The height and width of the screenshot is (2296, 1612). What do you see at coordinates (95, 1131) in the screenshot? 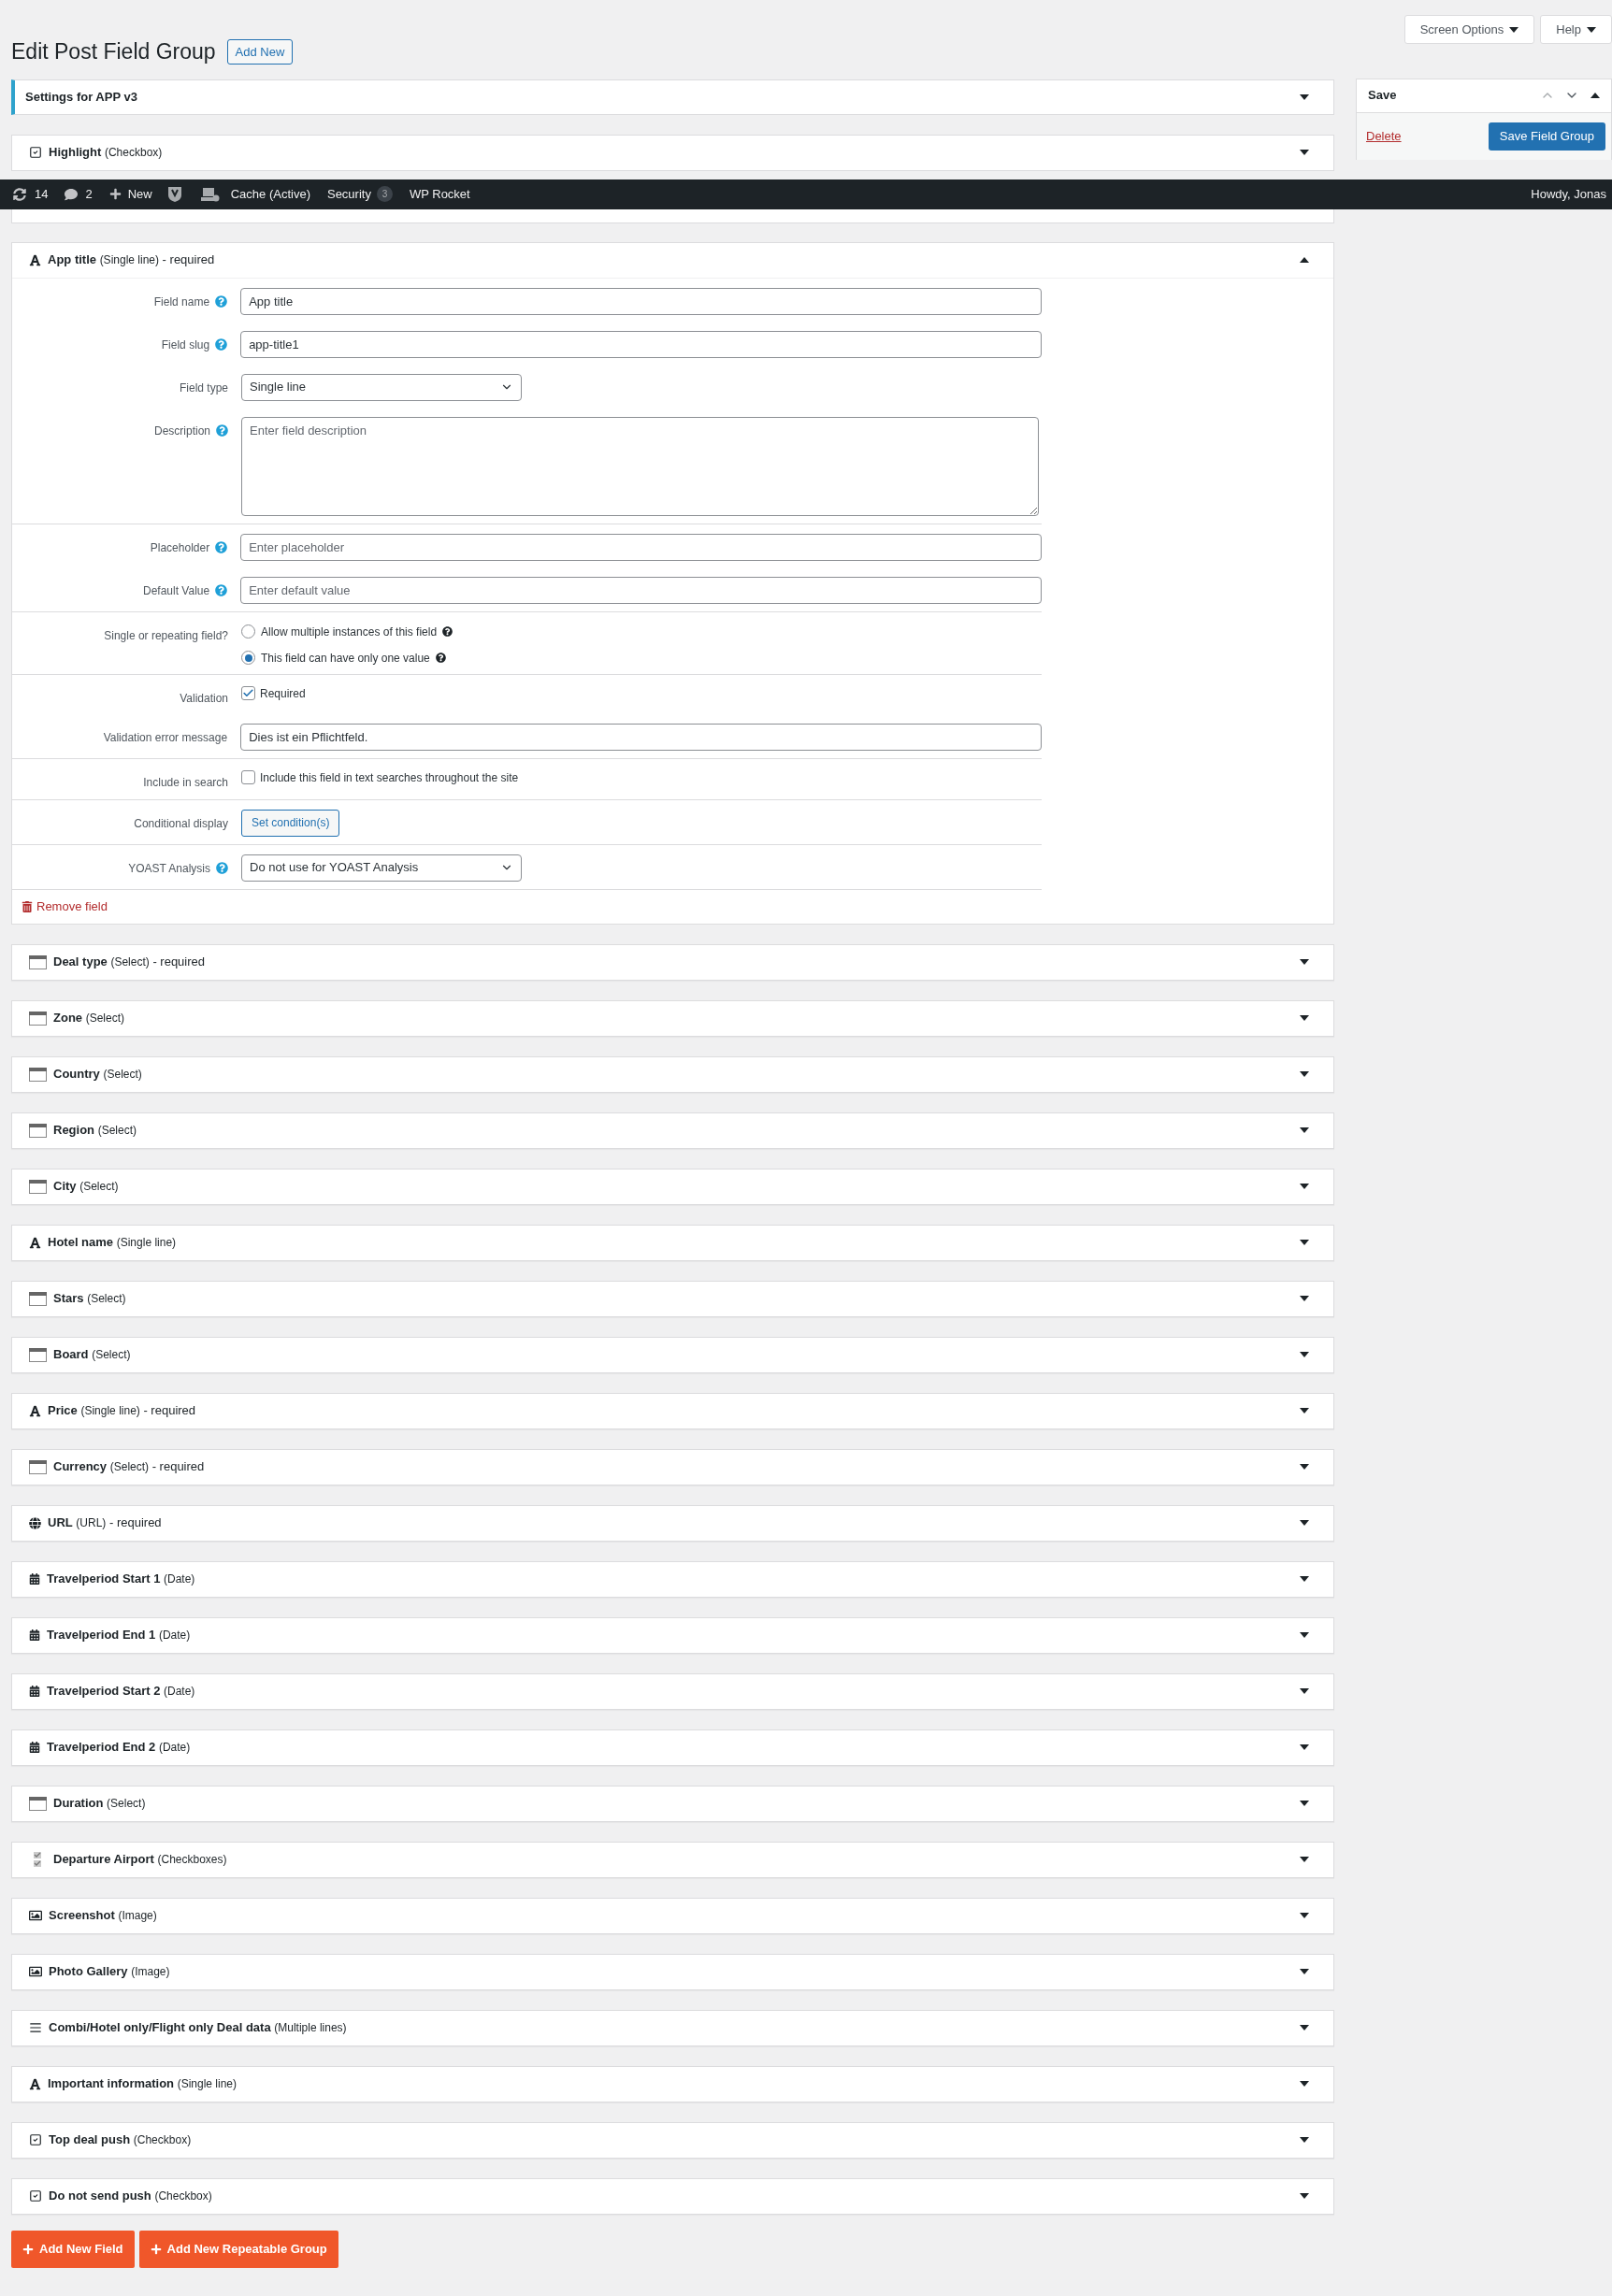
I see `field-title: Region (Select)` at bounding box center [95, 1131].